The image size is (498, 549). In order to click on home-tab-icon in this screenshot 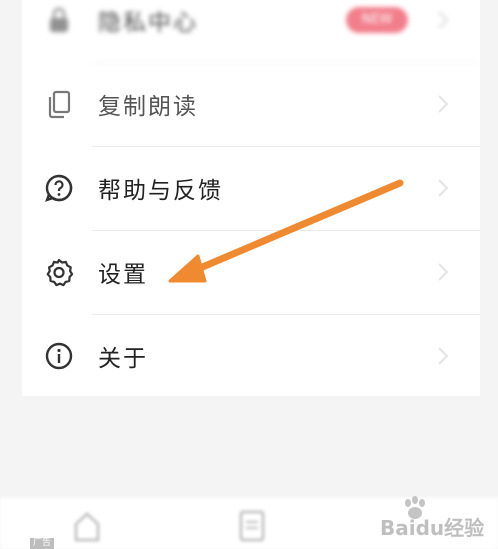, I will do `click(87, 526)`.